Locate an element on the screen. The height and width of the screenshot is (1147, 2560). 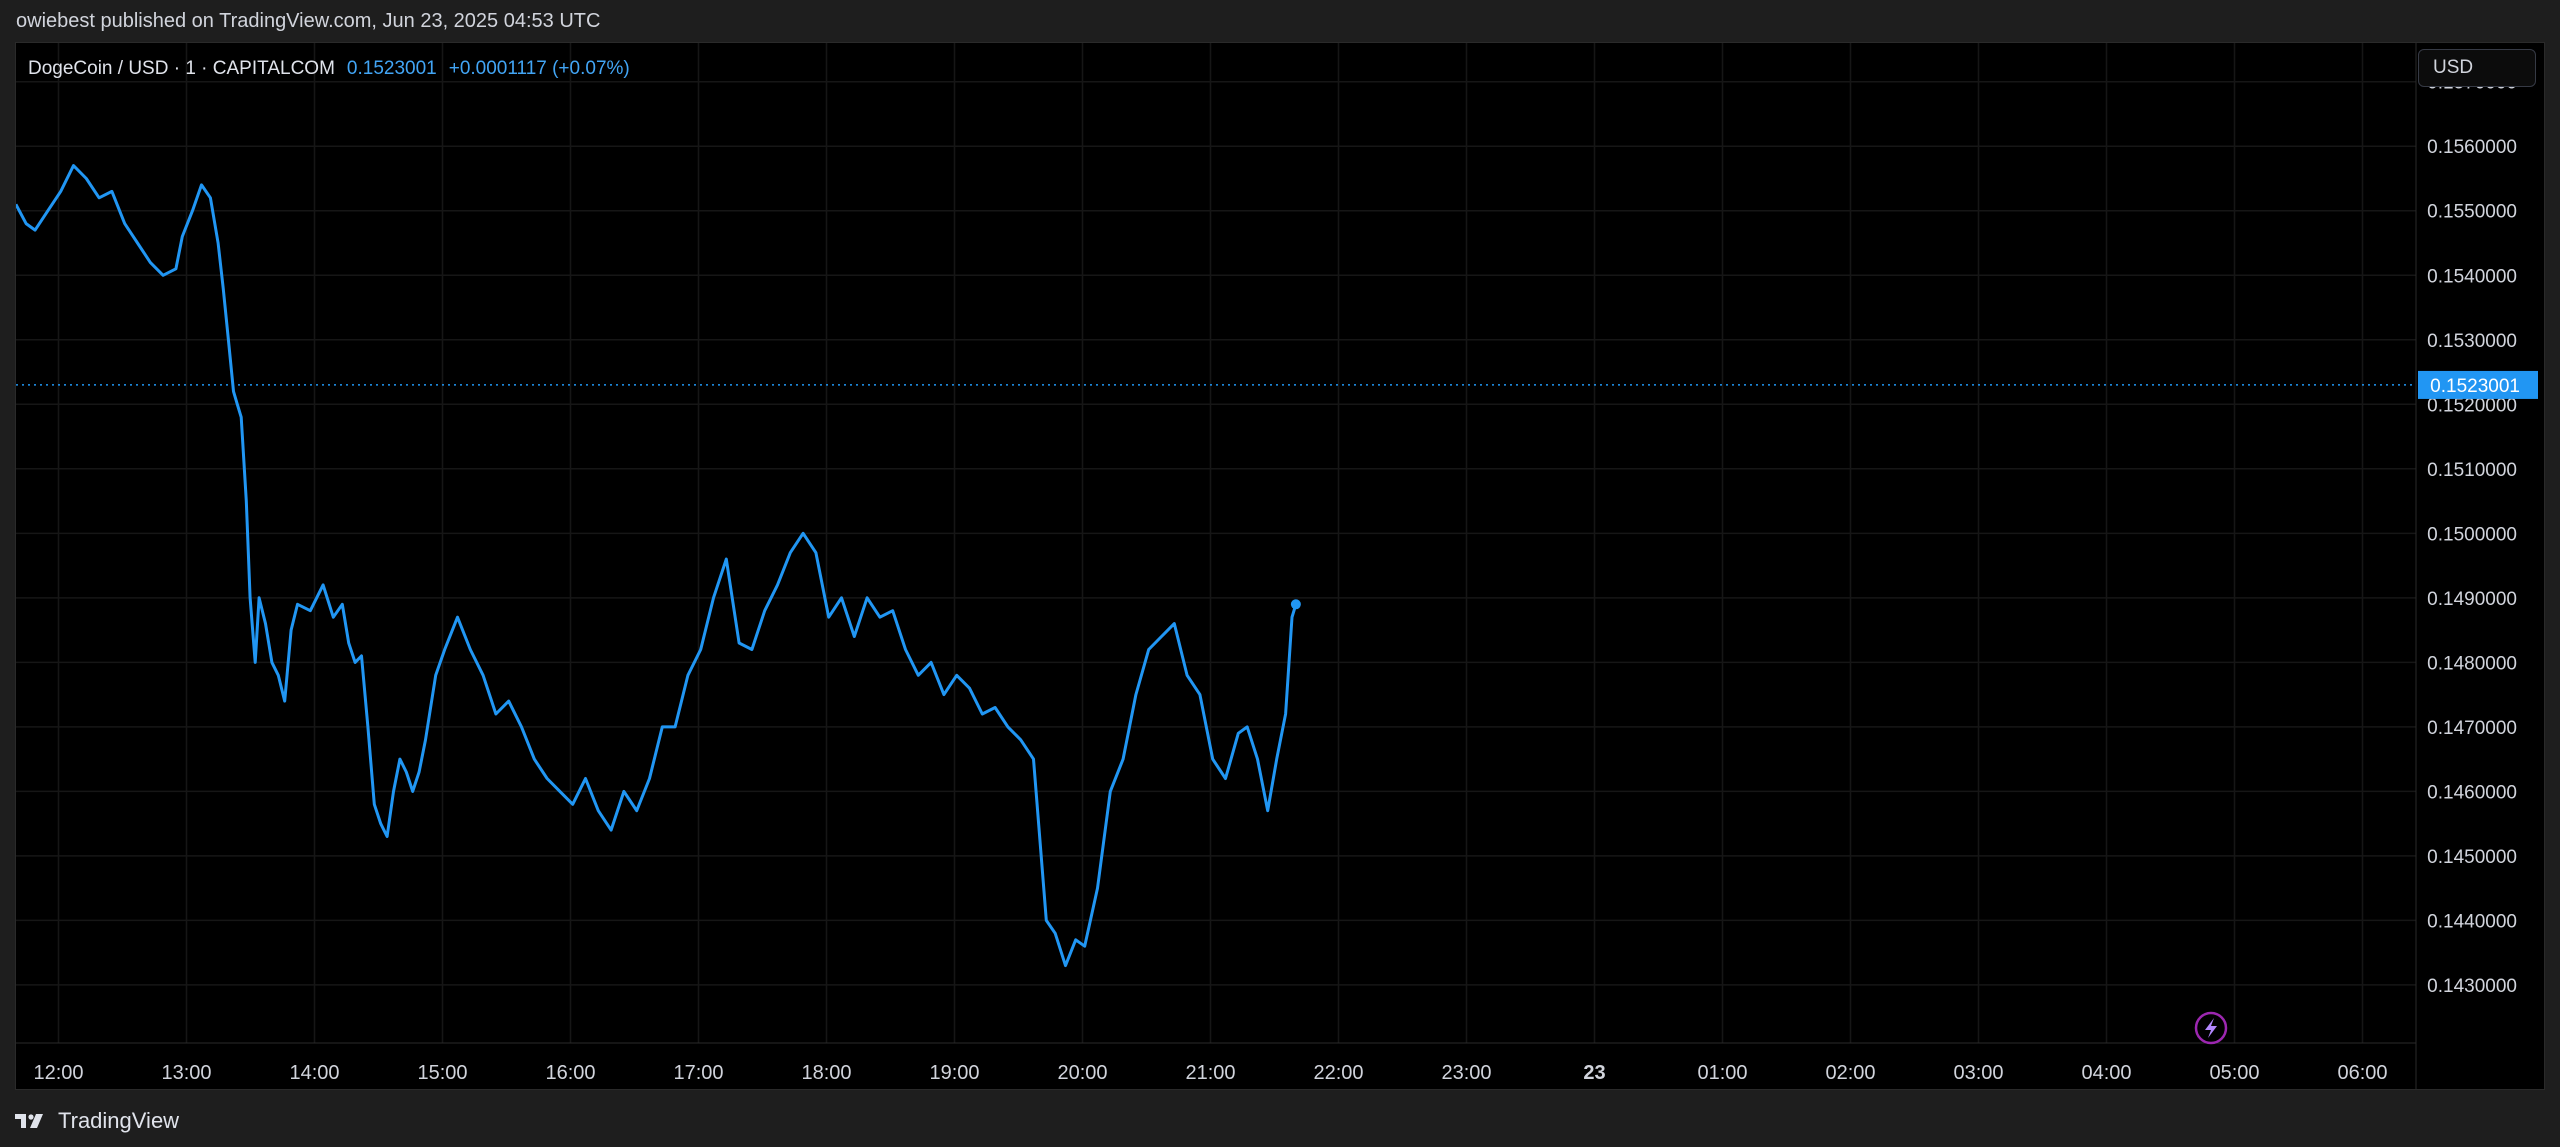
y-tick-label: 0.1560000 is located at coordinates (2472, 147).